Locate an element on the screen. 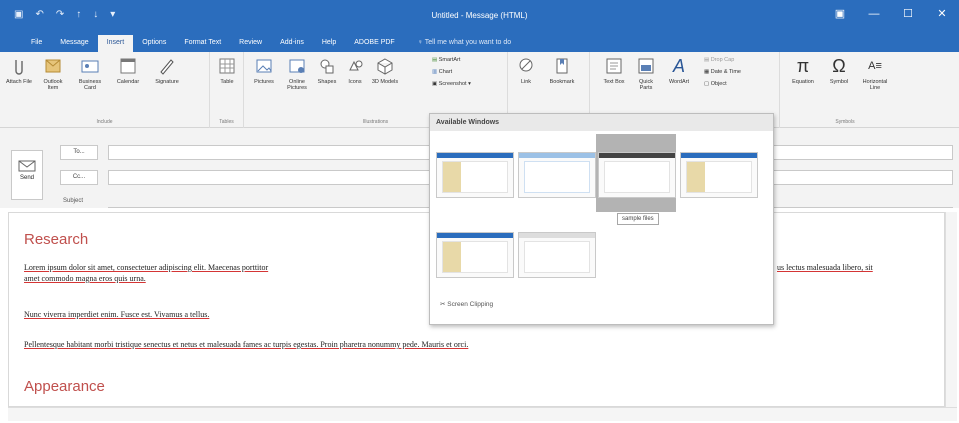  symbol-button: Ω Symbol is located at coordinates (839, 70).